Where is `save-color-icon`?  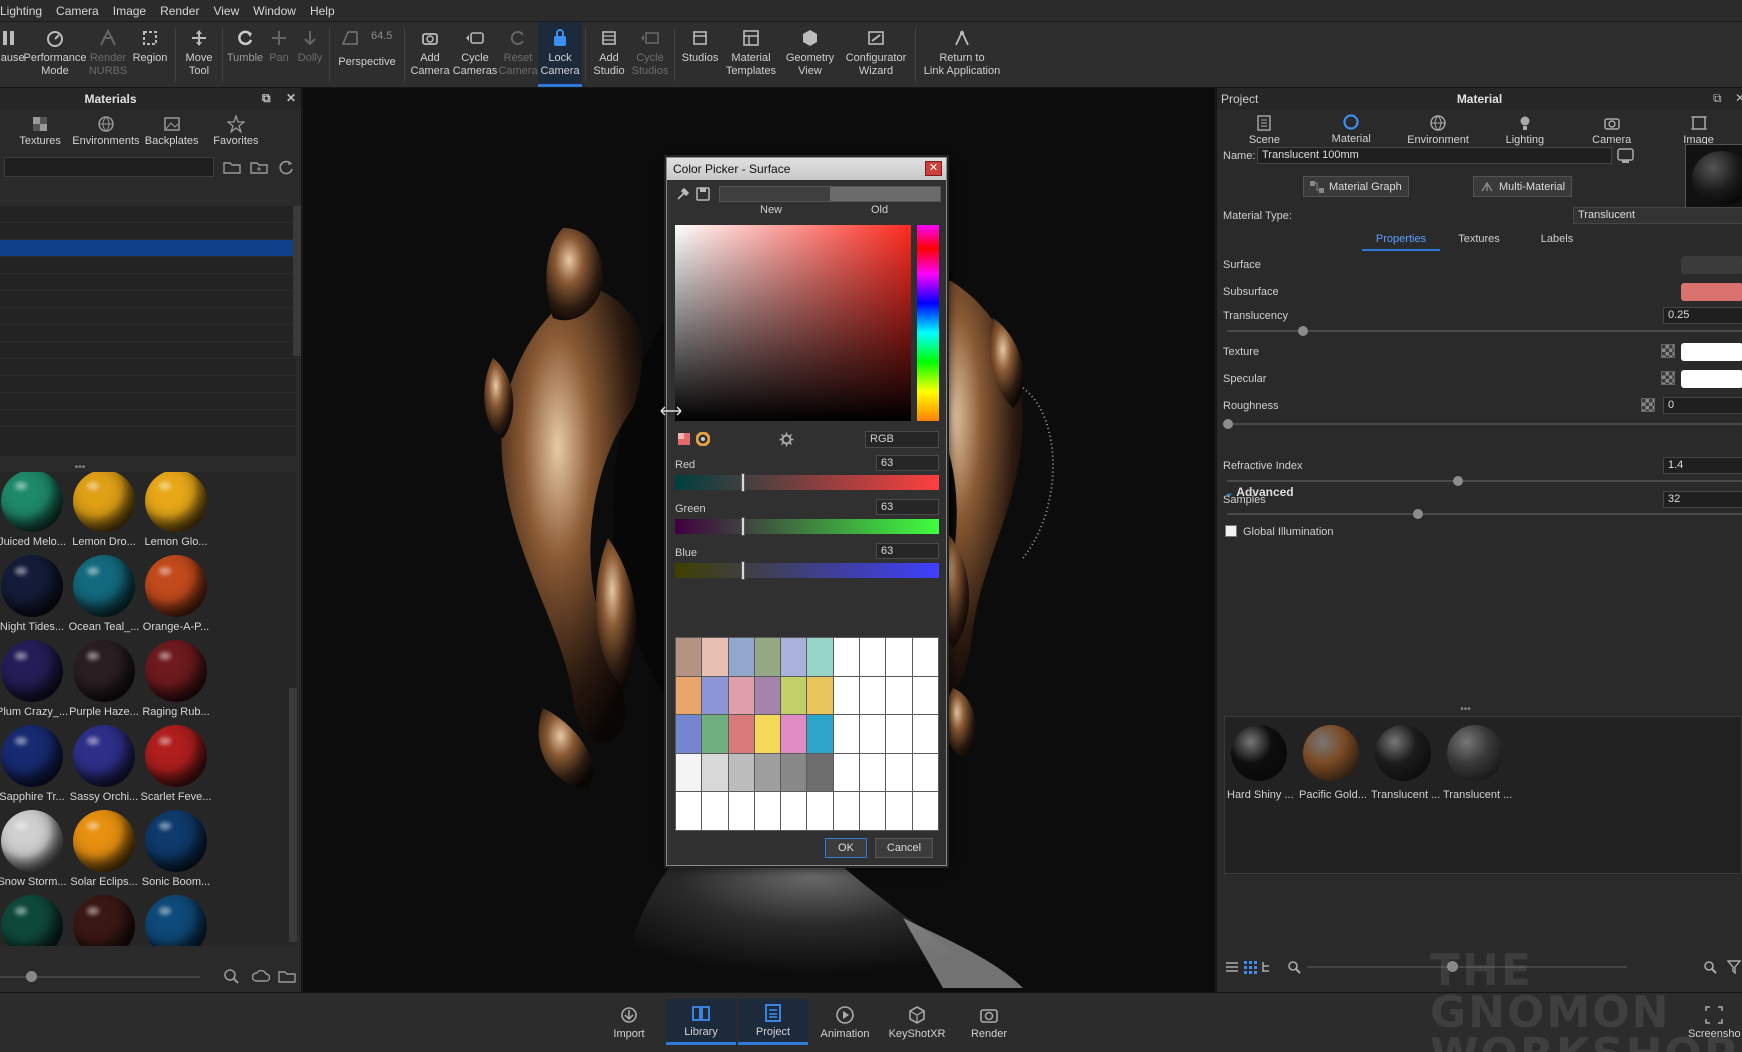 save-color-icon is located at coordinates (703, 194).